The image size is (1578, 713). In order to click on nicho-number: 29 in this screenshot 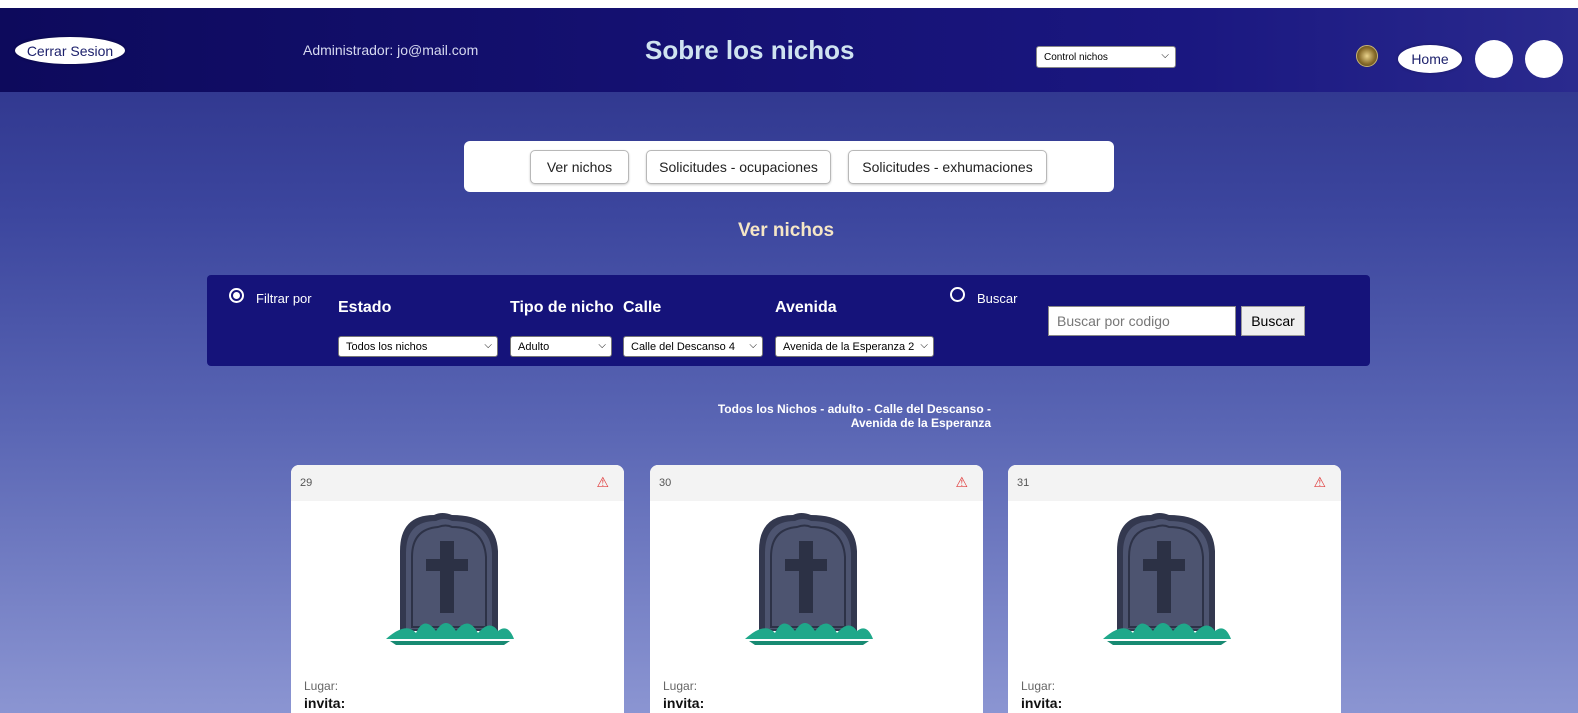, I will do `click(306, 483)`.